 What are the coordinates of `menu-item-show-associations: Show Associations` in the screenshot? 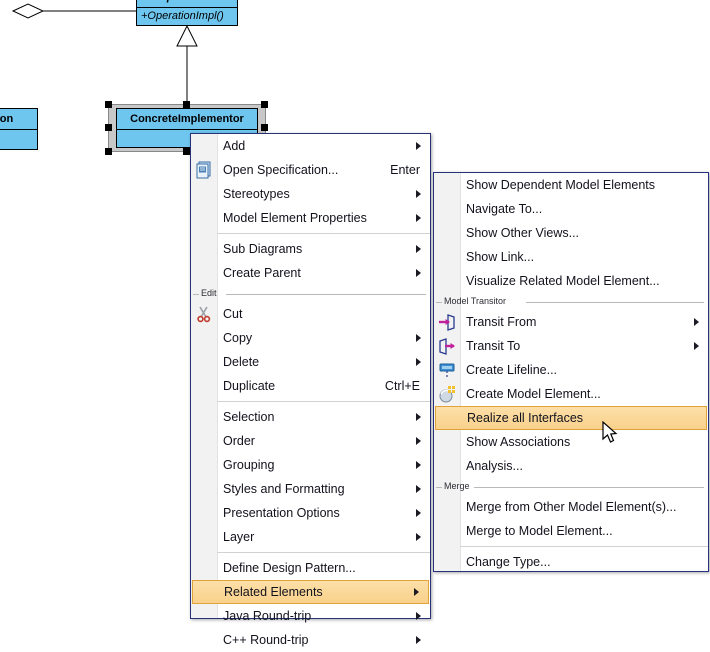 It's located at (571, 442).